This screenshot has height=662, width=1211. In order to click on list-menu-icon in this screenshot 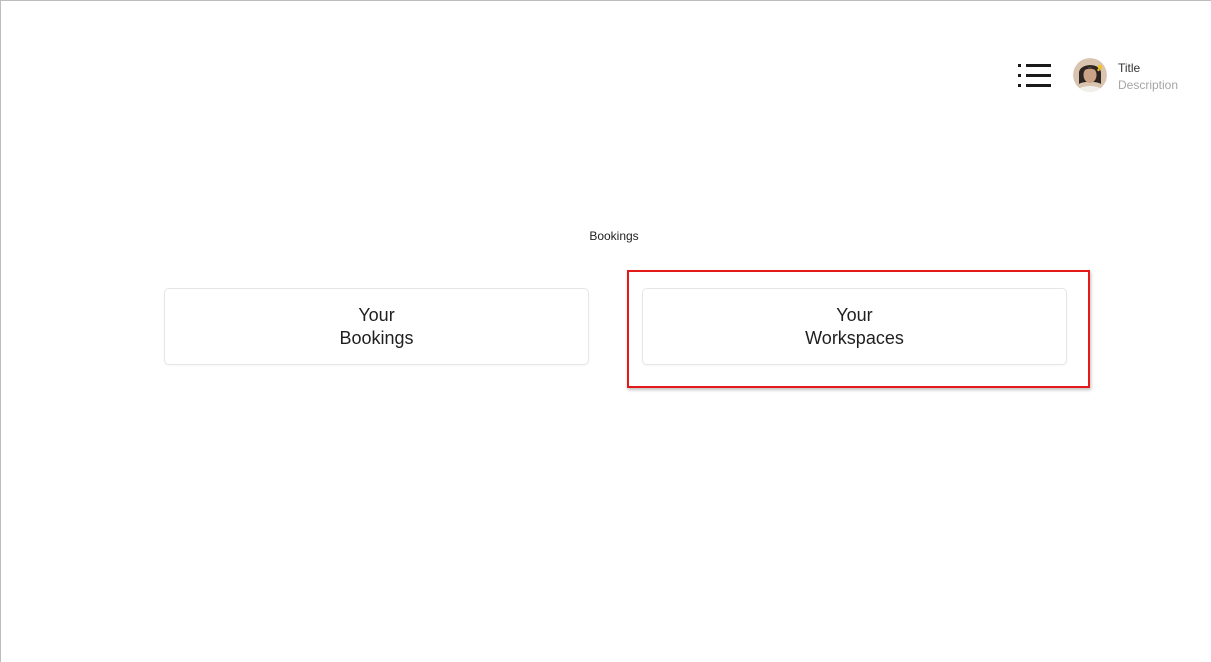, I will do `click(1034, 76)`.